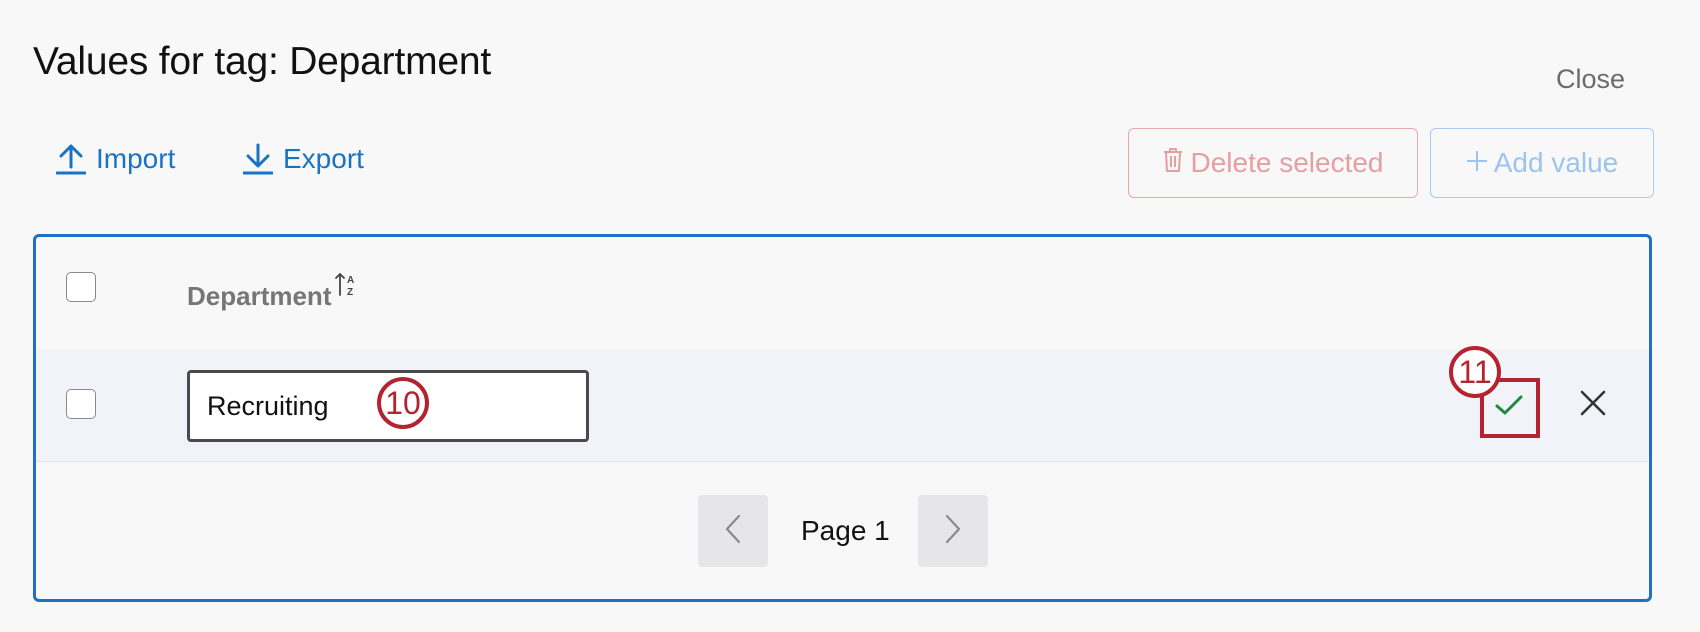 This screenshot has width=1700, height=632. What do you see at coordinates (845, 530) in the screenshot?
I see `page-indicator: Page 1` at bounding box center [845, 530].